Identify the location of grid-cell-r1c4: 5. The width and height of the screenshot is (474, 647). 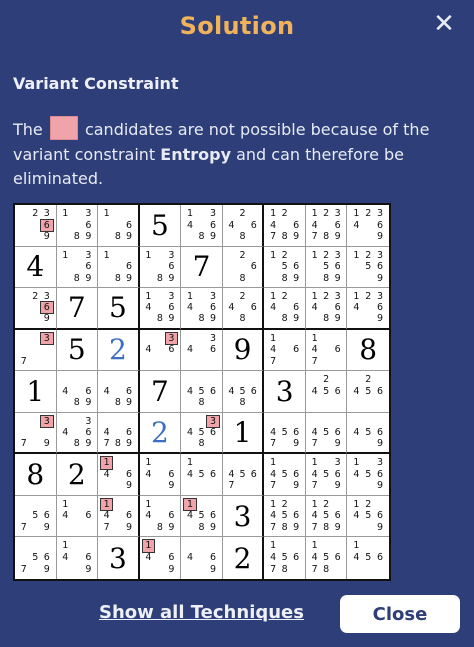
(160, 226).